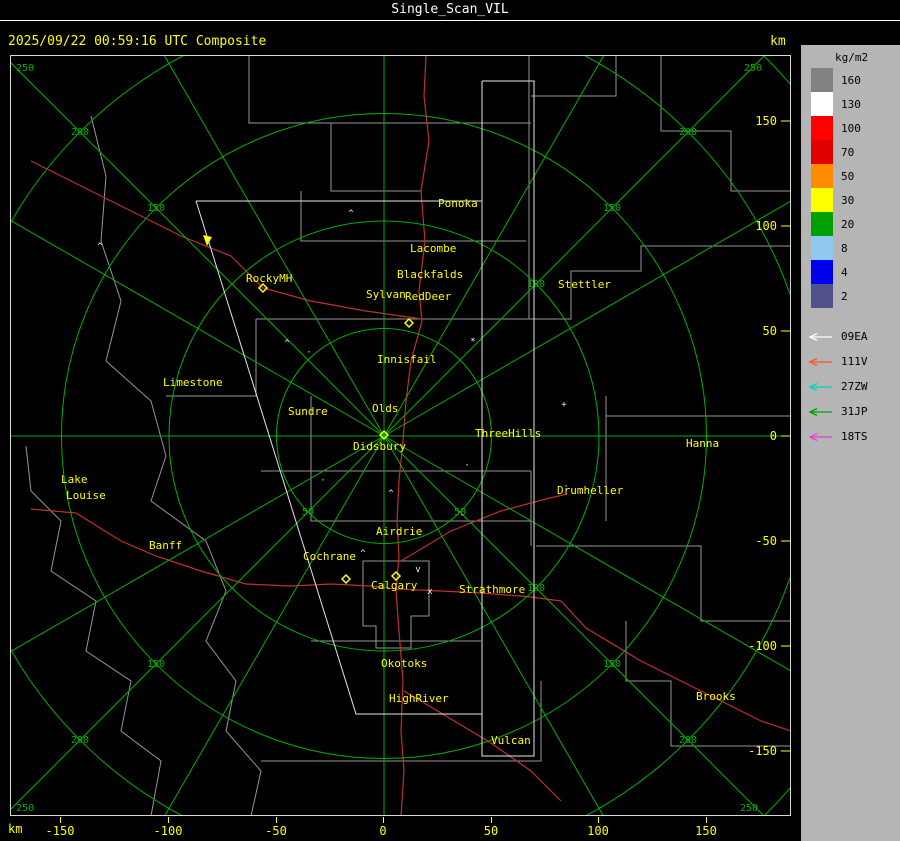  What do you see at coordinates (855, 296) in the screenshot?
I see `color-scale-row: 2` at bounding box center [855, 296].